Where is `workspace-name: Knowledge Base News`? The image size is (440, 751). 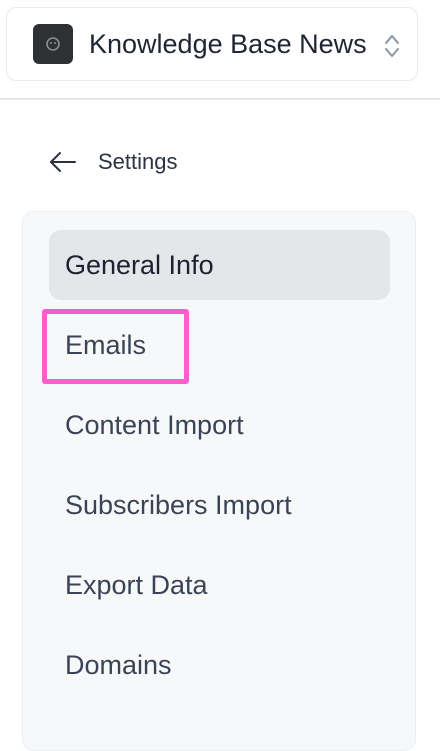
workspace-name: Knowledge Base News is located at coordinates (228, 43).